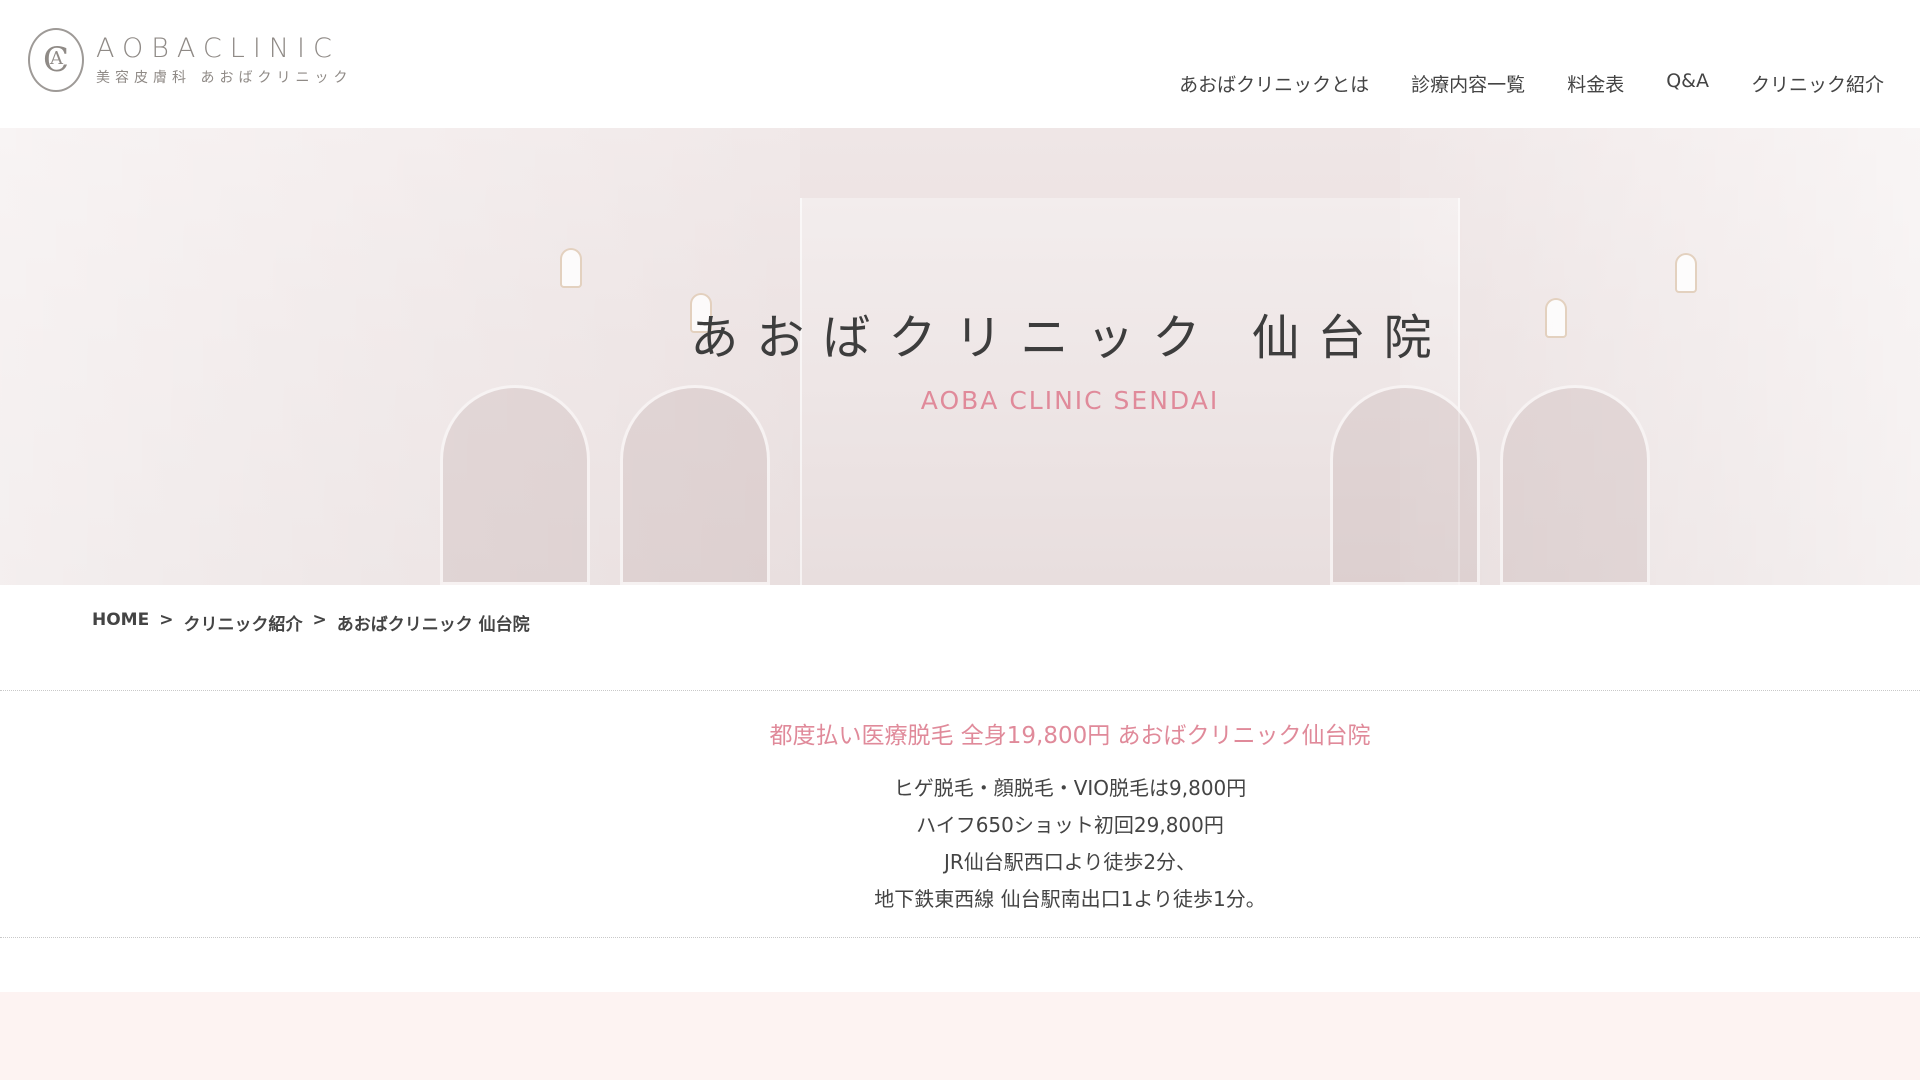  I want to click on intro-line: 地下鉄東西線 仙台駅南出口1より徒歩1分。, so click(1070, 899).